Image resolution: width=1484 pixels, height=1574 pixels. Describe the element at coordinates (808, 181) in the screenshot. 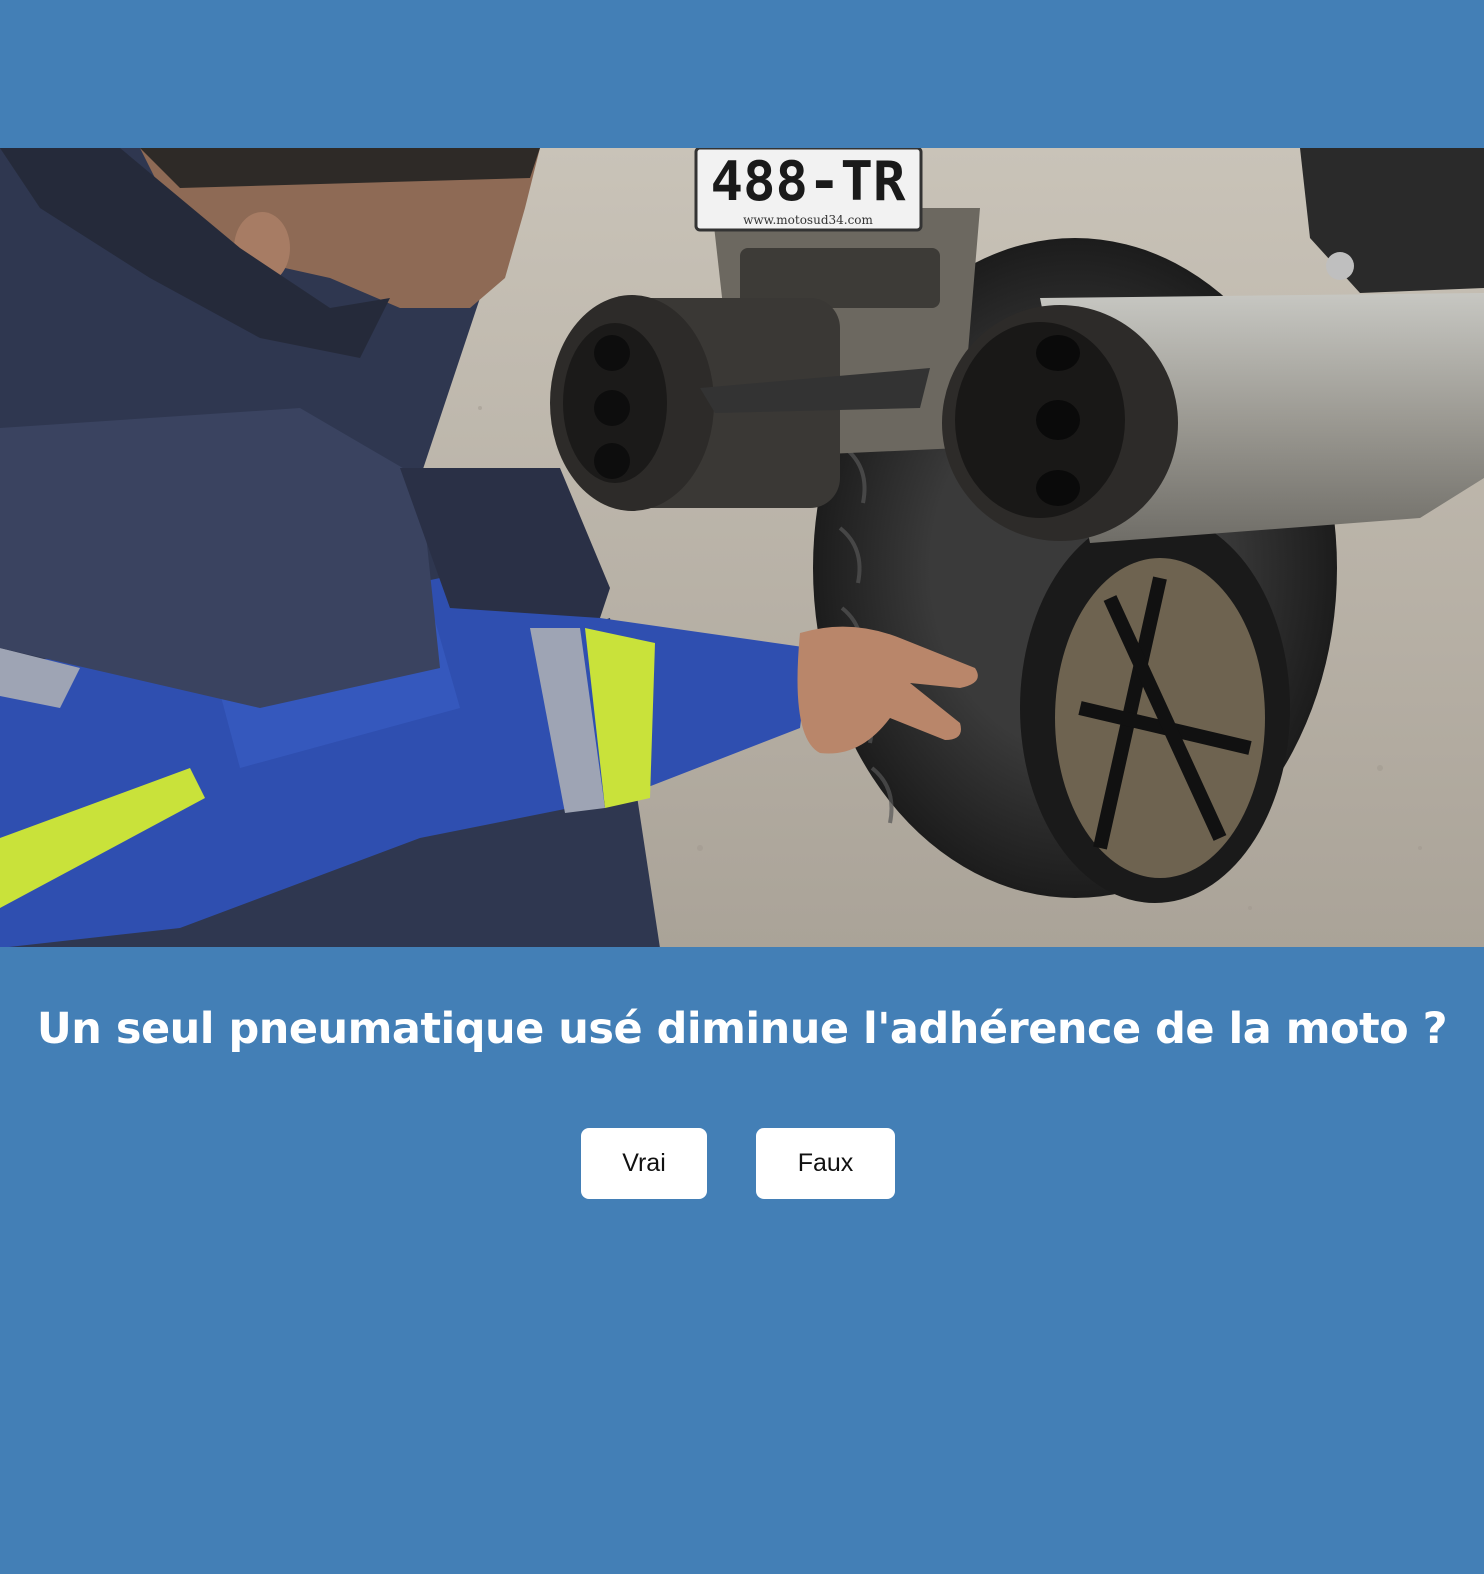

I see `plate-text: 488-TR` at that location.